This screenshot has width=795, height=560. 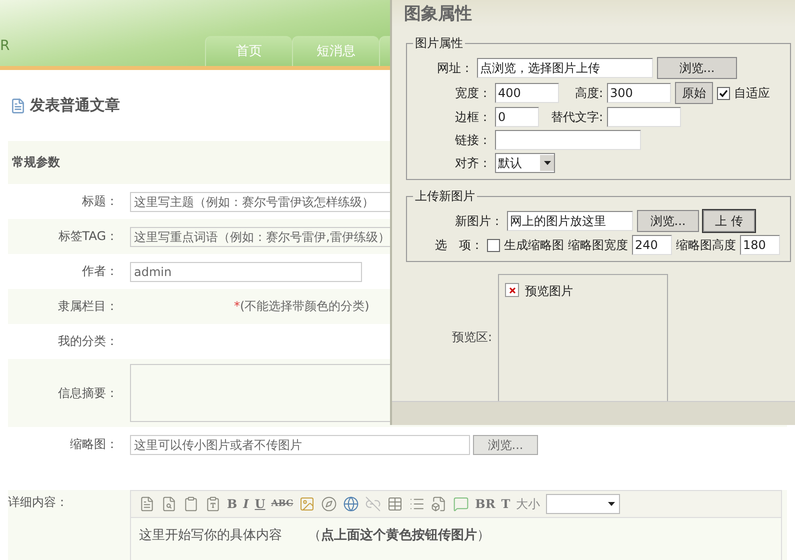 What do you see at coordinates (329, 504) in the screenshot?
I see `compass-icon` at bounding box center [329, 504].